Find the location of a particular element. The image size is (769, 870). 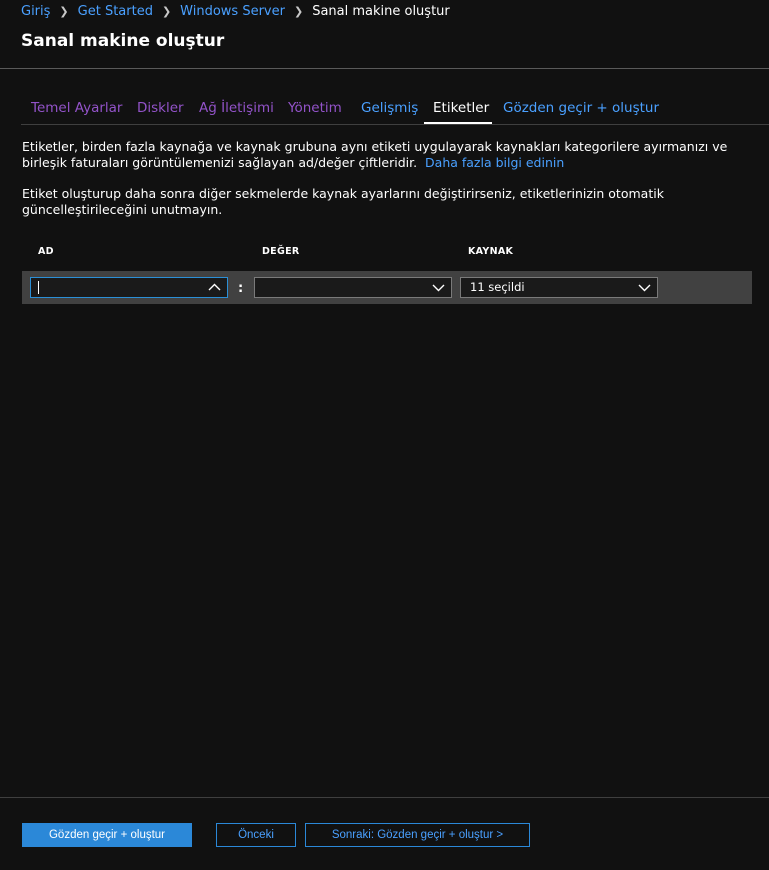

tab-review-create: Gözden geçir + oluştur is located at coordinates (581, 108).